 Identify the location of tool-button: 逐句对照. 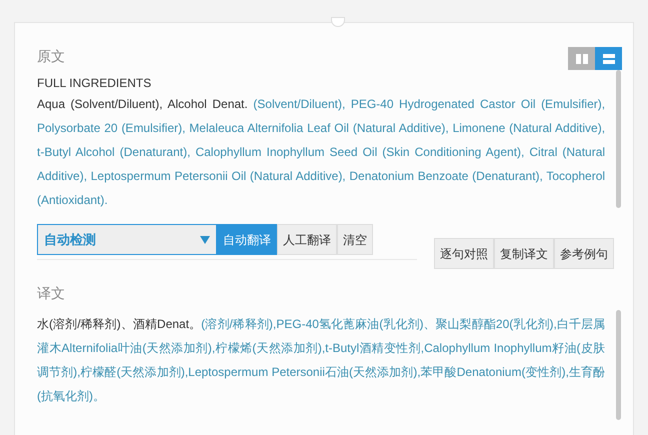
(464, 253).